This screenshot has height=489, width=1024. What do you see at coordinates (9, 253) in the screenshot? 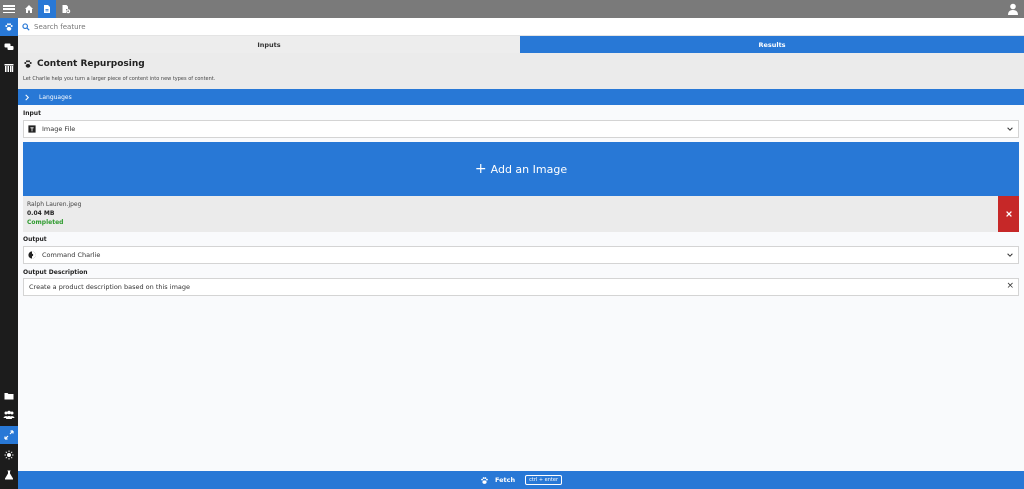
I see `left-sidebar` at bounding box center [9, 253].